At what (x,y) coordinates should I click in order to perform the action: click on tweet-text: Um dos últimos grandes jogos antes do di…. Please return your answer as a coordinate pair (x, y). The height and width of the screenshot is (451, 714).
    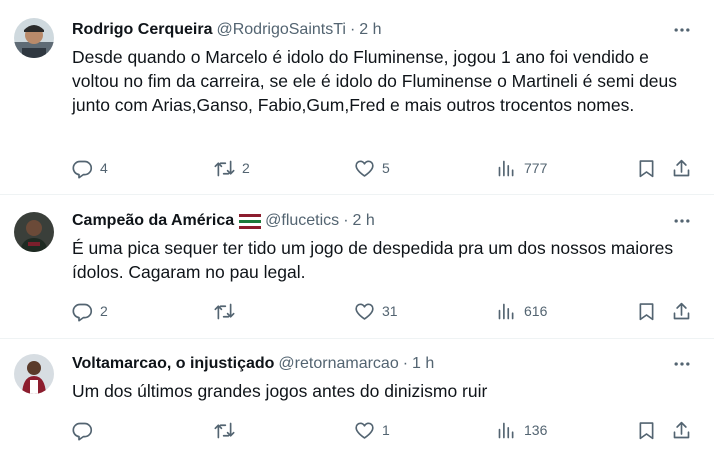
    Looking at the image, I should click on (280, 391).